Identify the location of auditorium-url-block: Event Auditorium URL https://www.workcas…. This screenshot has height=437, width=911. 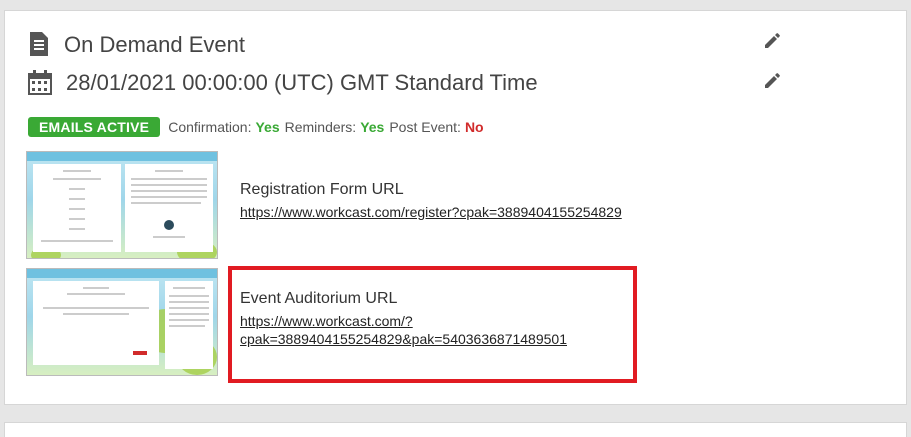
(403, 319).